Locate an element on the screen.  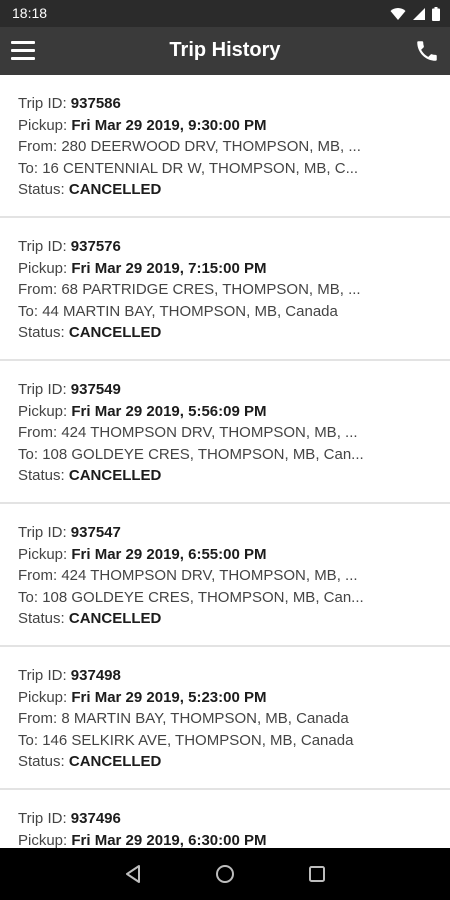
home-icon is located at coordinates (225, 874).